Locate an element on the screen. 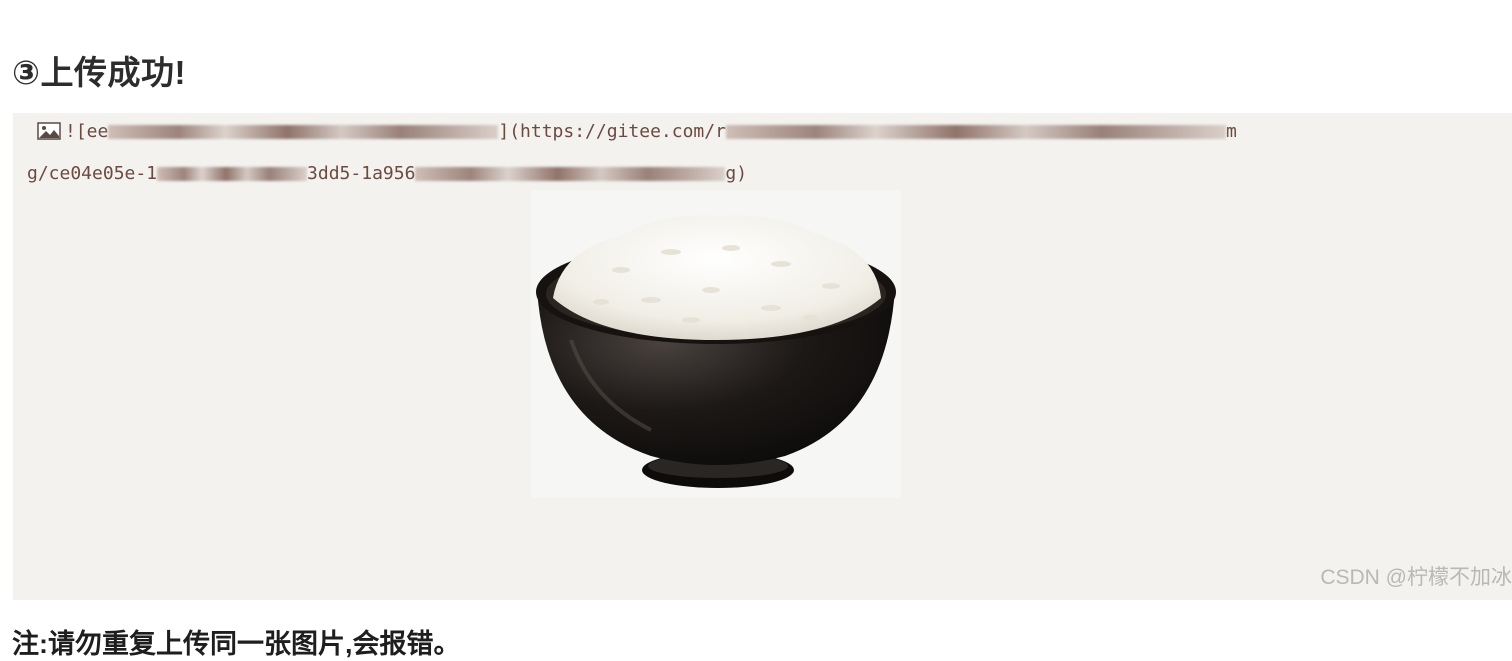 This screenshot has height=661, width=1512. bowl-of-rice-image is located at coordinates (716, 351).